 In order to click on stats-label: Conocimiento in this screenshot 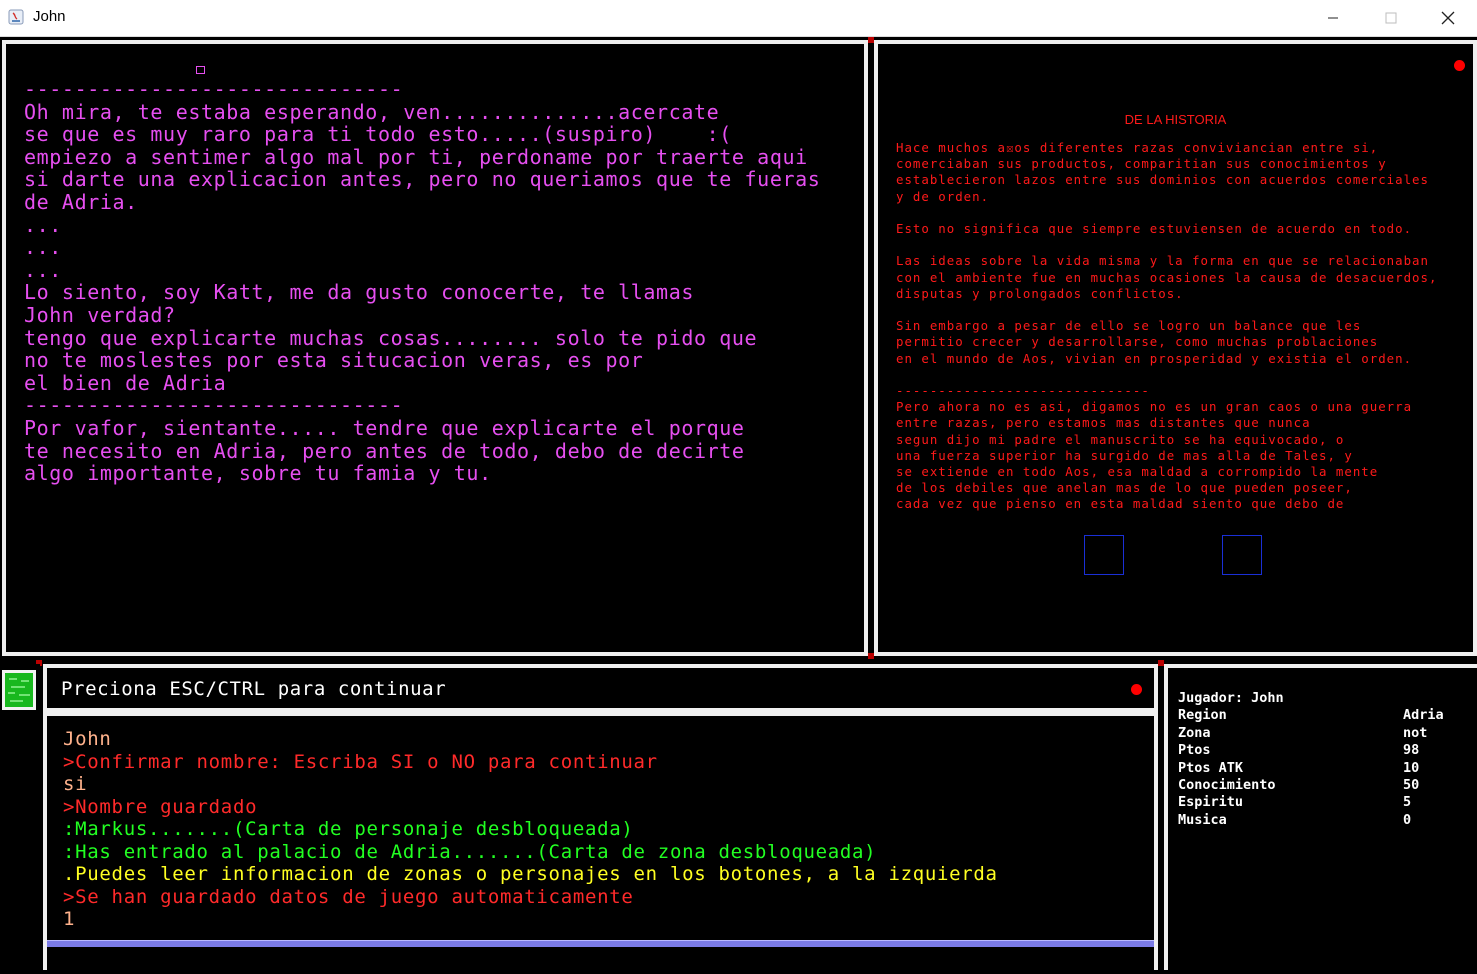, I will do `click(1227, 785)`.